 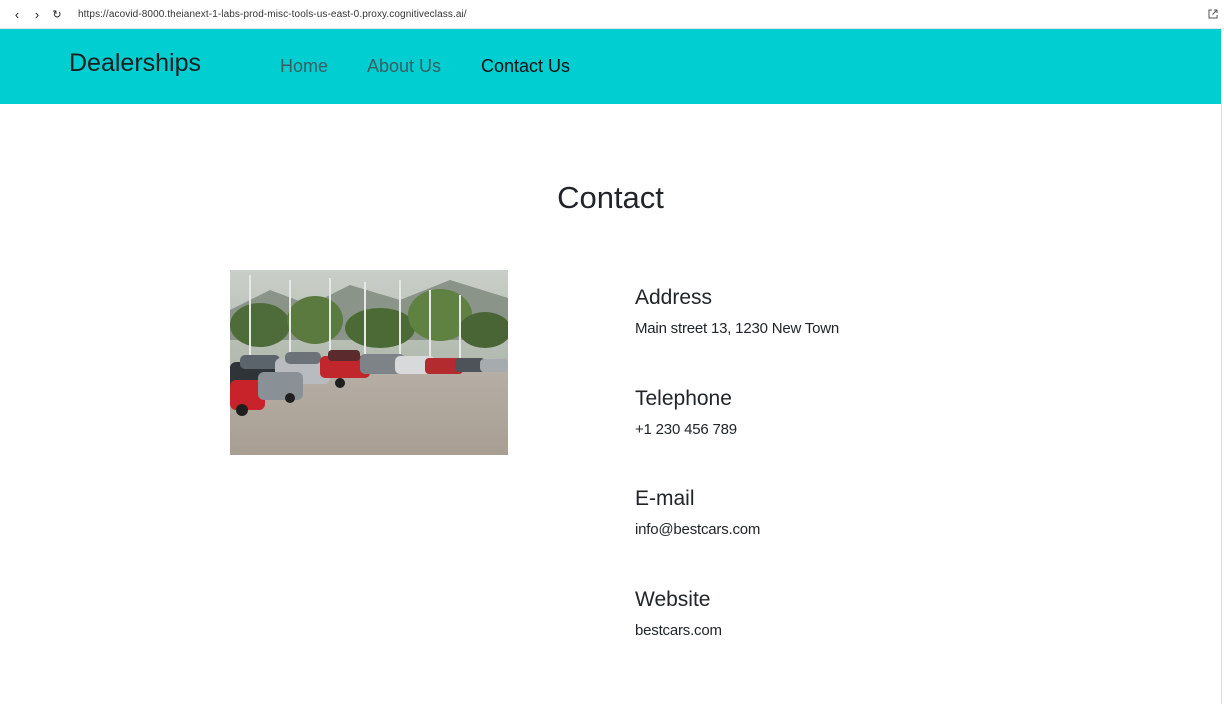 I want to click on chevron-left-icon: ‹, so click(x=17, y=14).